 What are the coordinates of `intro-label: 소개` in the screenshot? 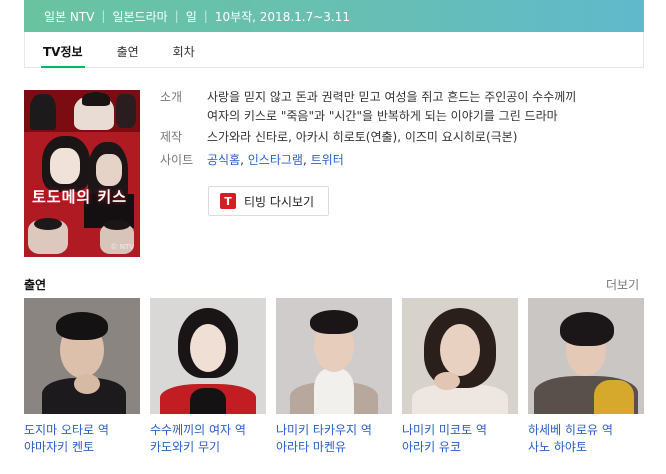 It's located at (171, 97).